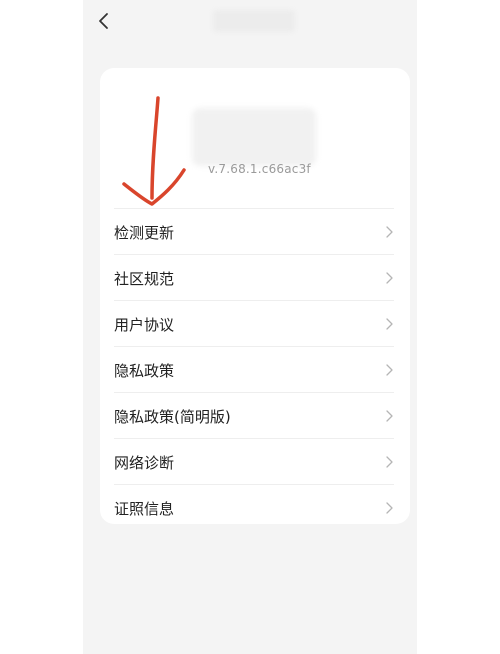 The image size is (500, 654). I want to click on menu-item-license-info: 证照信息, so click(254, 507).